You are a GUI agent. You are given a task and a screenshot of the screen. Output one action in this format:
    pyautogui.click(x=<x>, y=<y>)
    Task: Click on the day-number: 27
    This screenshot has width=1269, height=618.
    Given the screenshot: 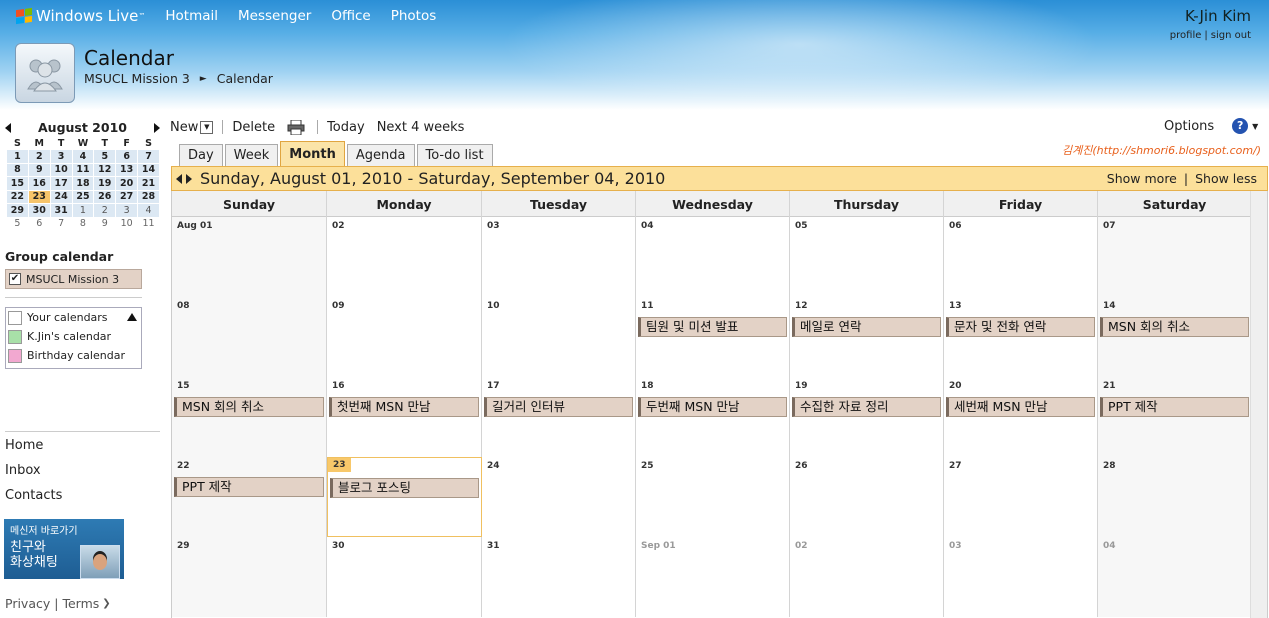 What is the action you would take?
    pyautogui.click(x=955, y=466)
    